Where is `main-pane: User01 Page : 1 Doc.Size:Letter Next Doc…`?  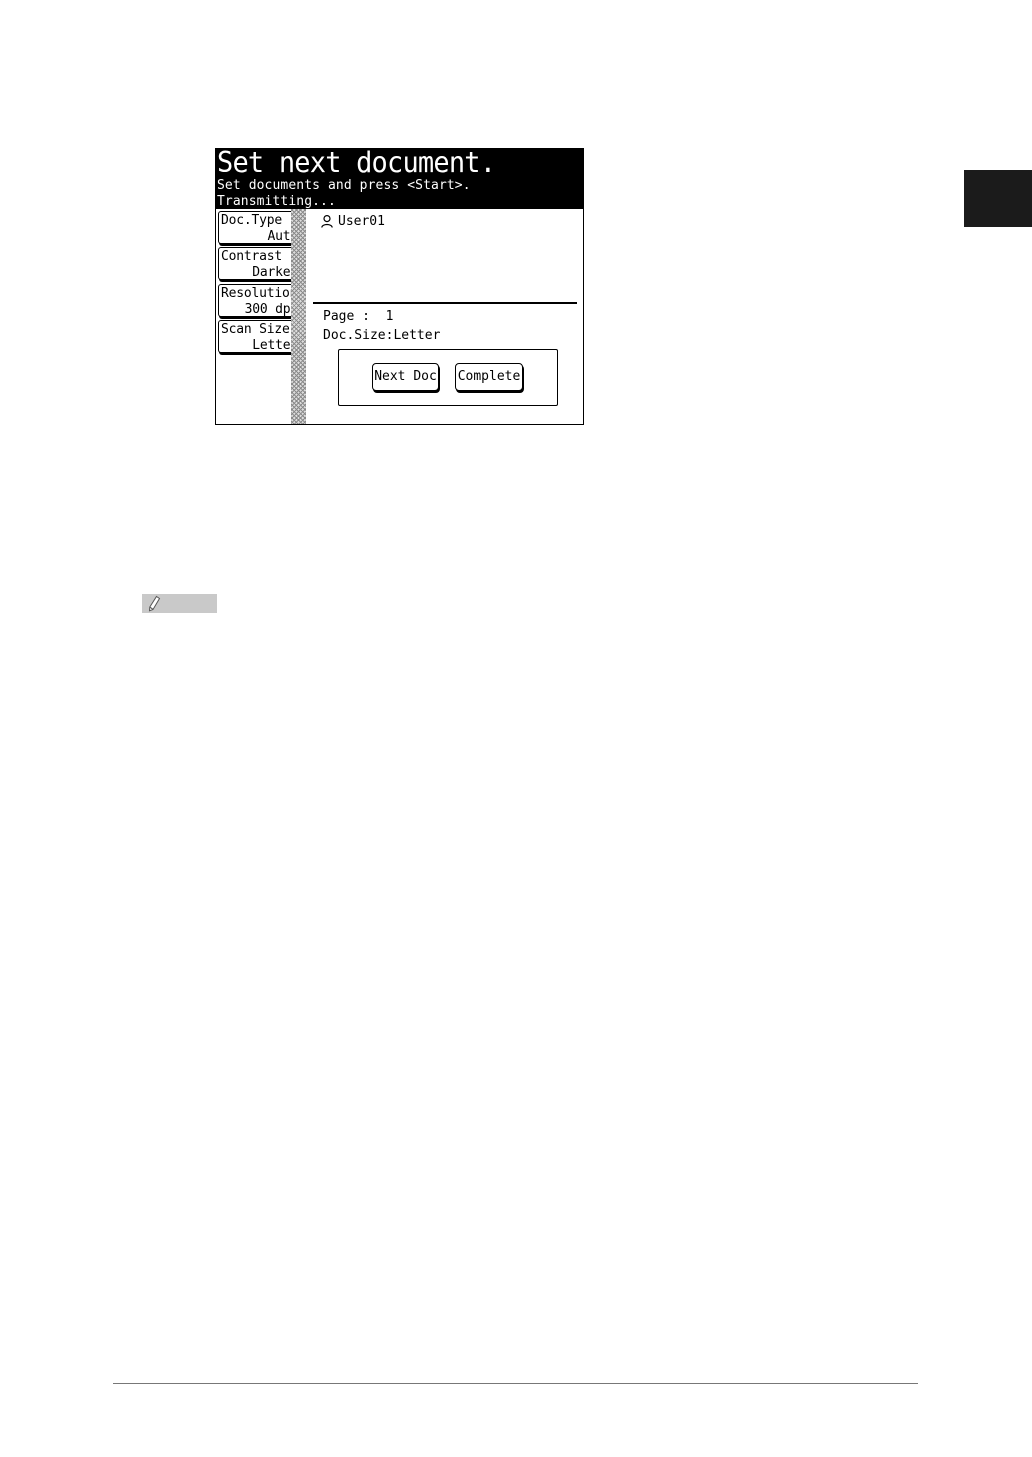 main-pane: User01 Page : 1 Doc.Size:Letter Next Doc… is located at coordinates (445, 316).